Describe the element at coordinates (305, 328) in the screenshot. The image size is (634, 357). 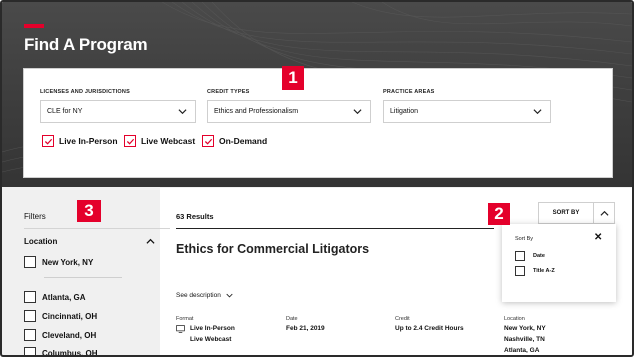
I see `date-value: Feb 21, 2019` at that location.